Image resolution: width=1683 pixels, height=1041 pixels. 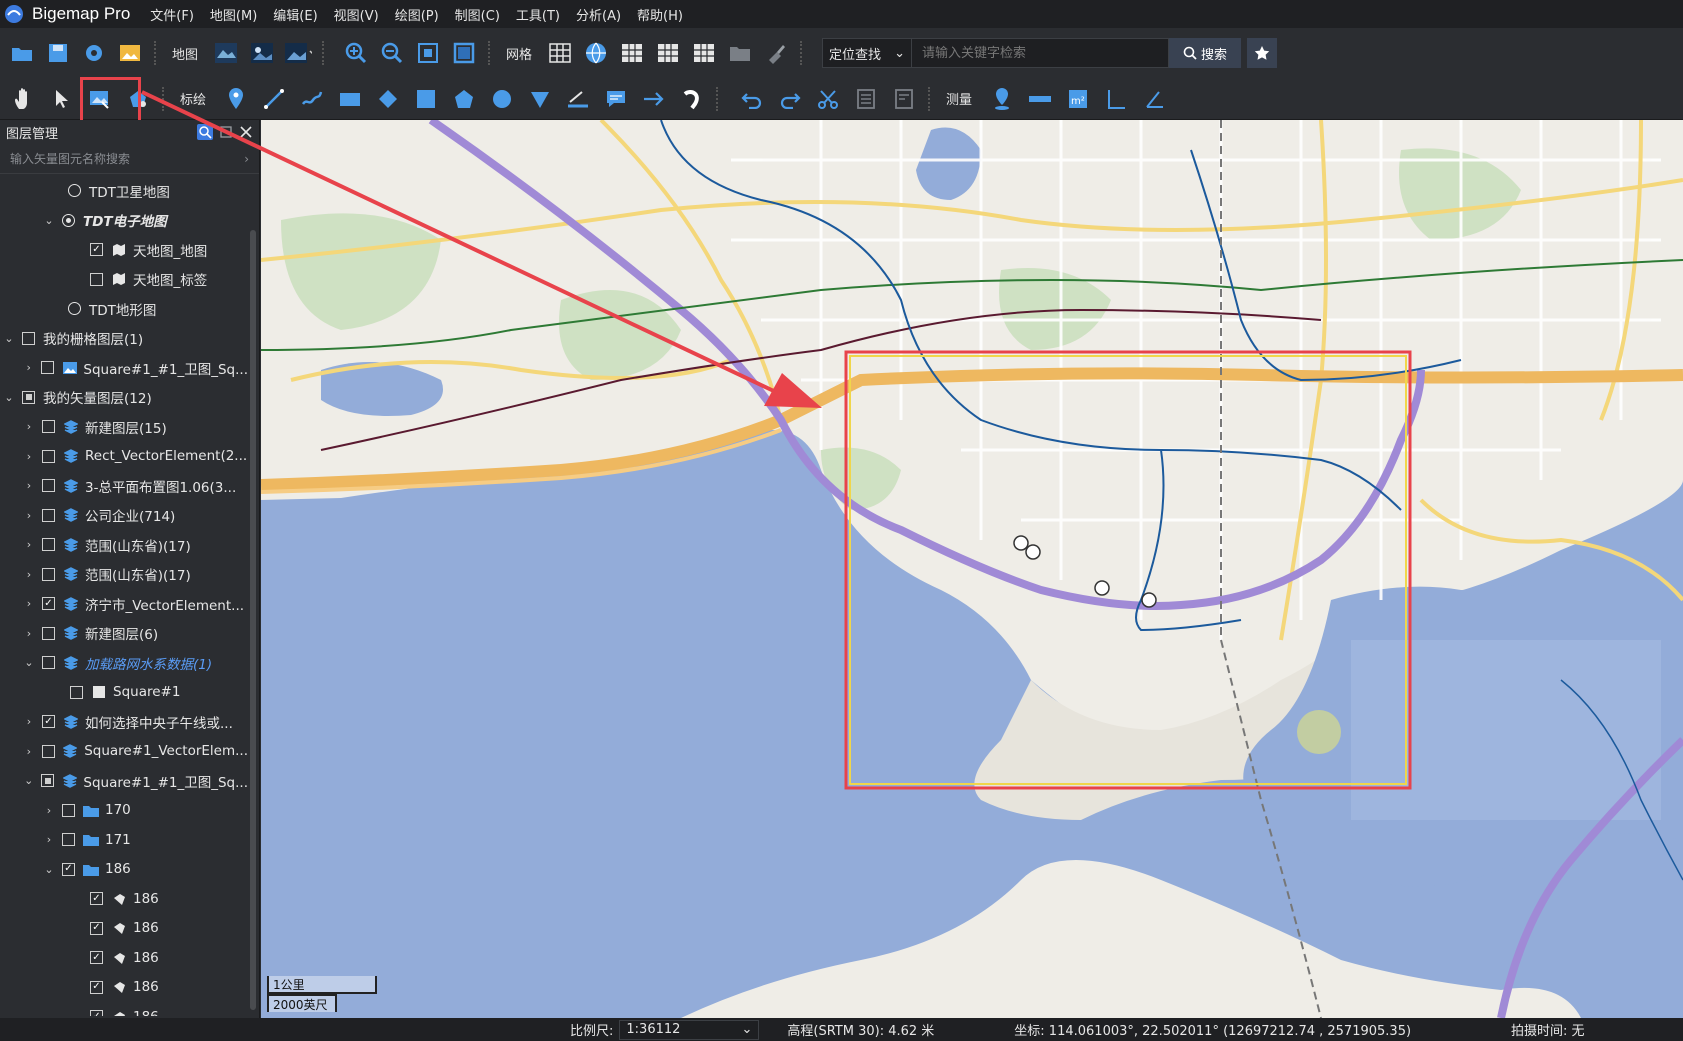 I want to click on menu-analysis: 分析(A), so click(x=598, y=14).